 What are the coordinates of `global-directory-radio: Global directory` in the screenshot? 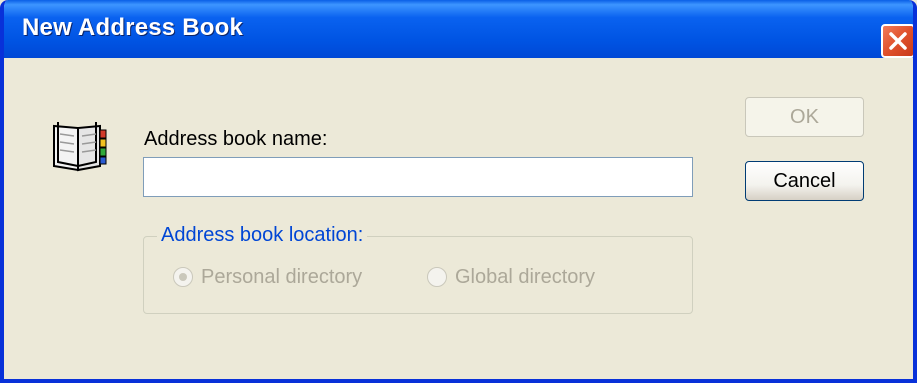 It's located at (511, 277).